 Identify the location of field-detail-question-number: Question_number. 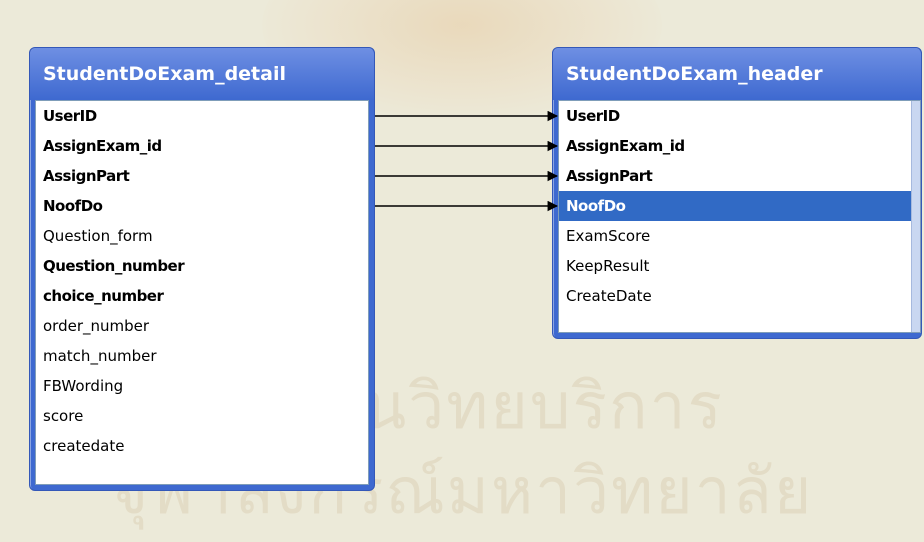
(202, 266).